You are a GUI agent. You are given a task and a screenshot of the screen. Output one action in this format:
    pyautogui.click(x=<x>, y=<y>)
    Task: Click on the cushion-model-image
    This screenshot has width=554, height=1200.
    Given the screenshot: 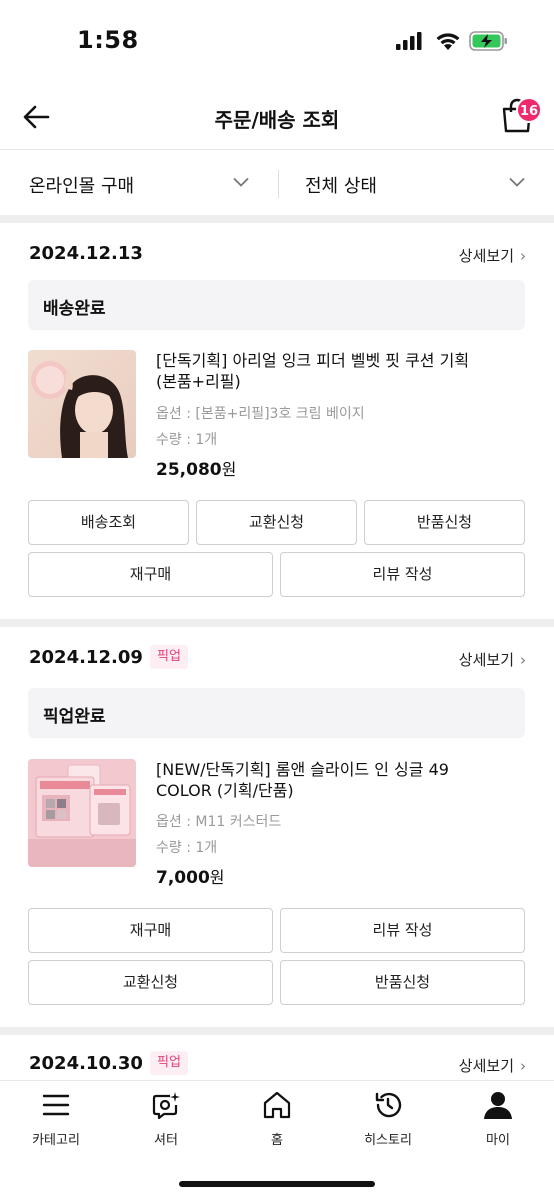 What is the action you would take?
    pyautogui.click(x=82, y=404)
    